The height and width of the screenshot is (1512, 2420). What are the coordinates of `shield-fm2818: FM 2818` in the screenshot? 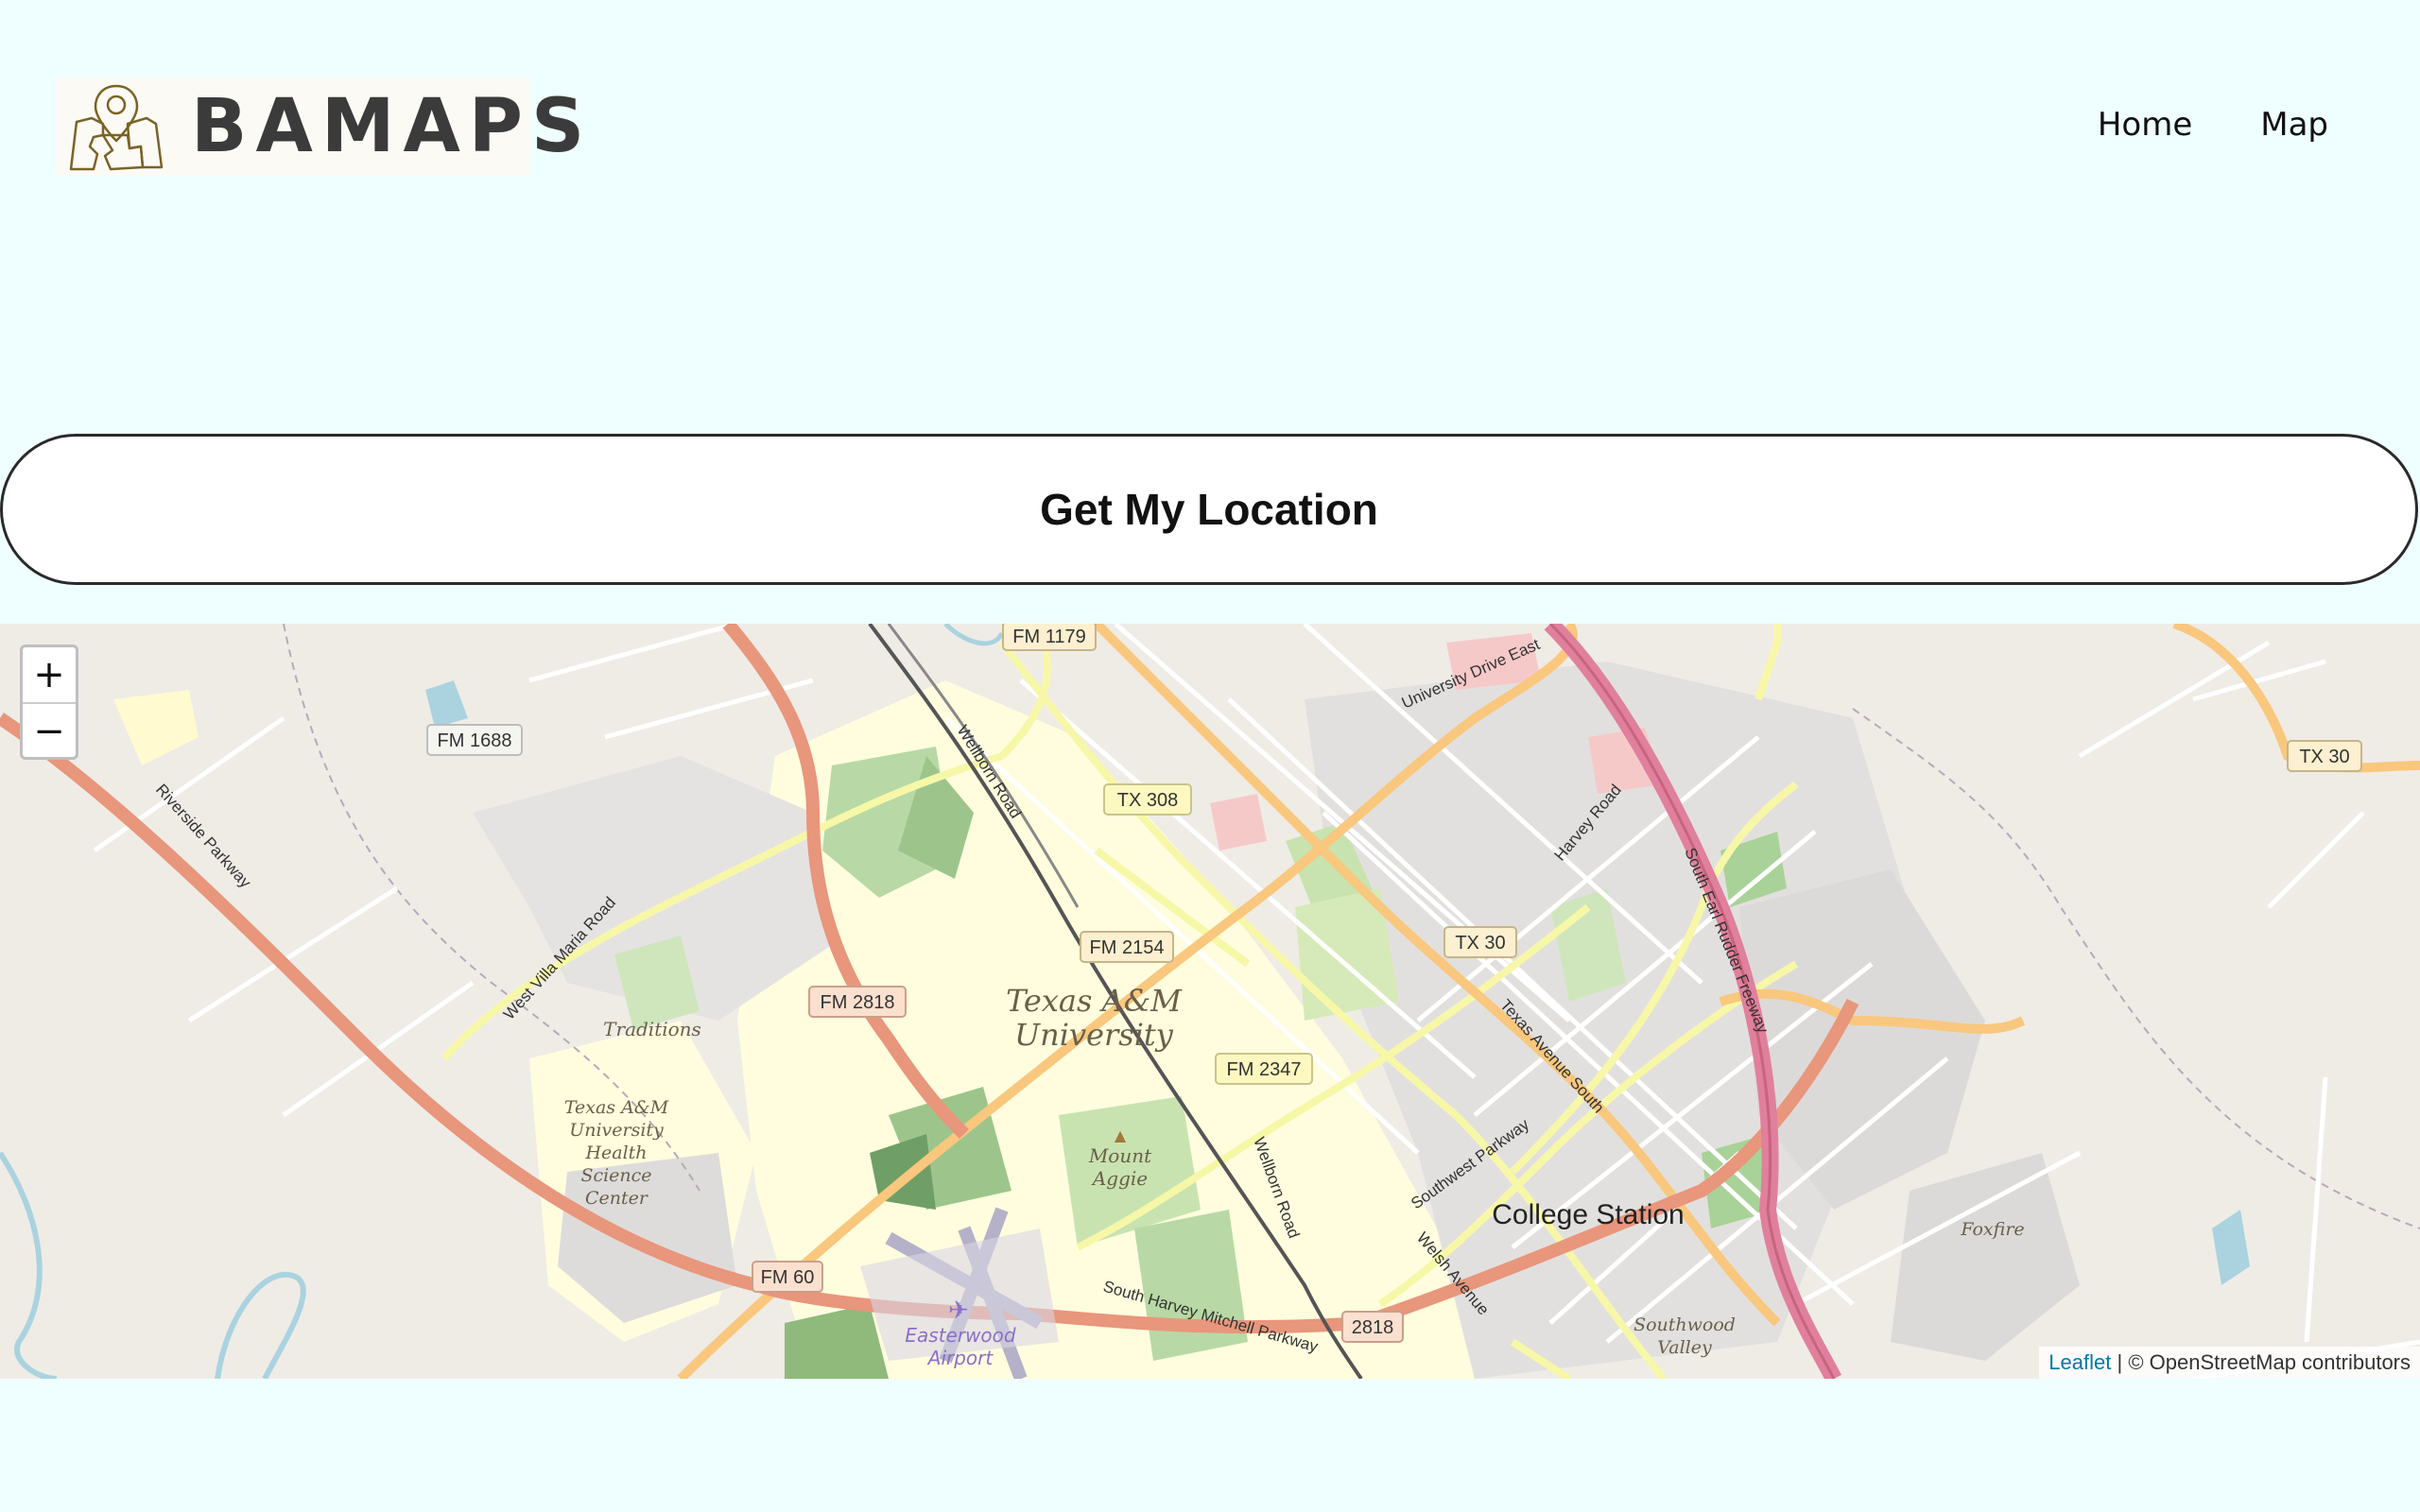 It's located at (857, 1002).